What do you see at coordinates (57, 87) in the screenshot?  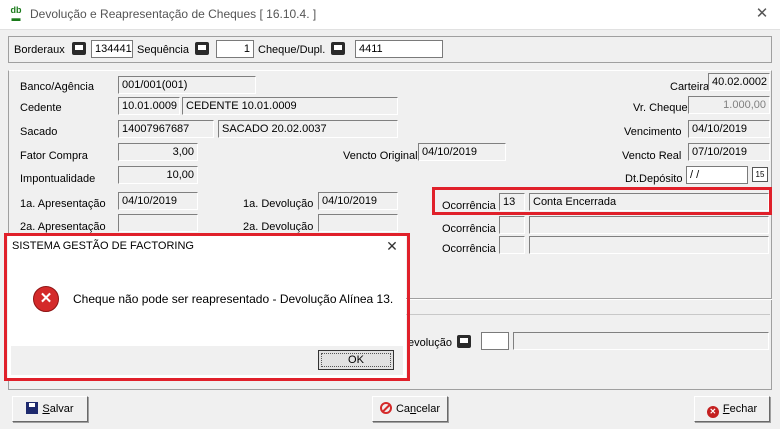 I see `banco-label: Banco/Agência` at bounding box center [57, 87].